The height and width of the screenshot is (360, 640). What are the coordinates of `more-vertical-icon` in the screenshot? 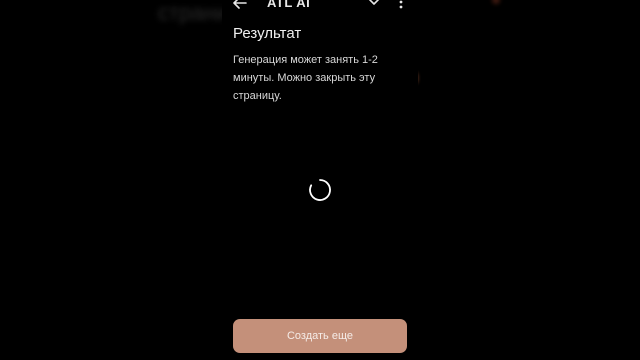 It's located at (401, 5).